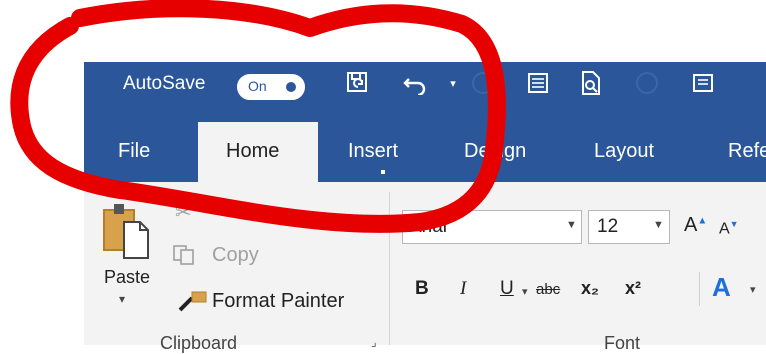 The image size is (766, 354). I want to click on paste-dropdown-icon: ▾, so click(122, 299).